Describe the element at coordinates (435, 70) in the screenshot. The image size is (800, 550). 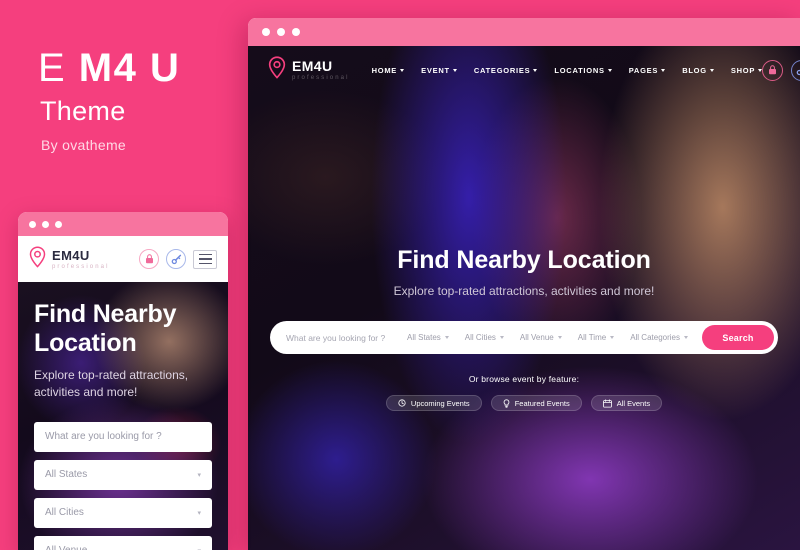
I see `menu-item-event-label: EVENT` at that location.